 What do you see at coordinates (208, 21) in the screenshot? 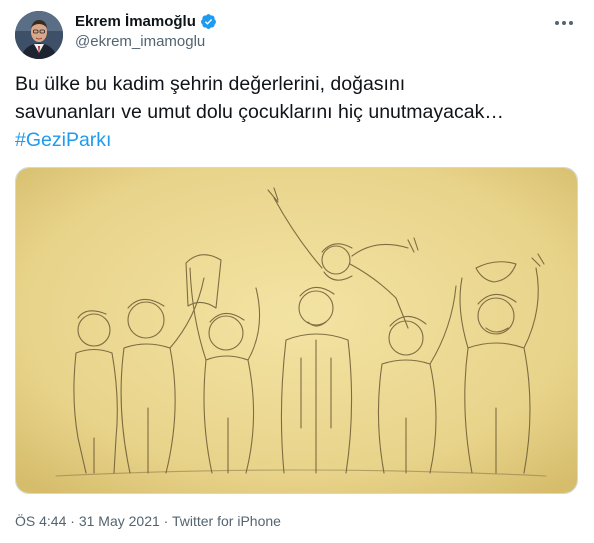
I see `verified-badge-icon` at bounding box center [208, 21].